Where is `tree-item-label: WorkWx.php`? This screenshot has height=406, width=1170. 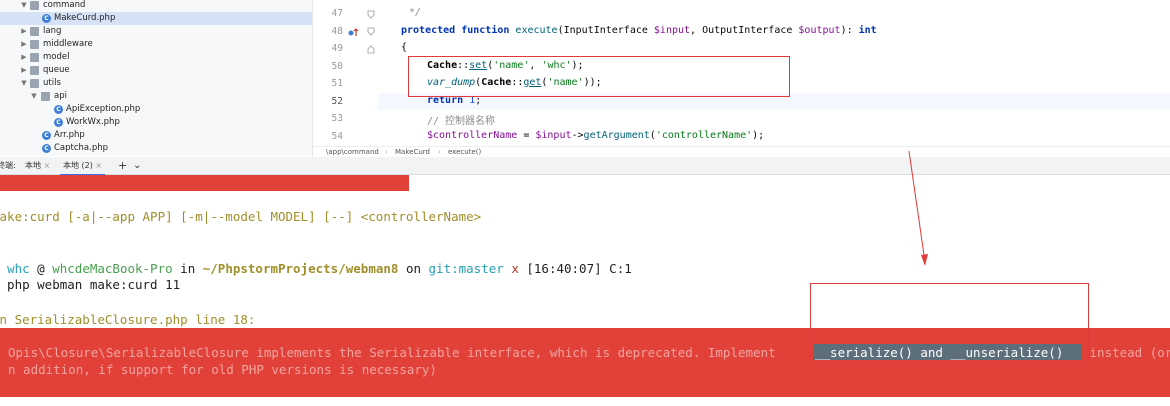
tree-item-label: WorkWx.php is located at coordinates (93, 122).